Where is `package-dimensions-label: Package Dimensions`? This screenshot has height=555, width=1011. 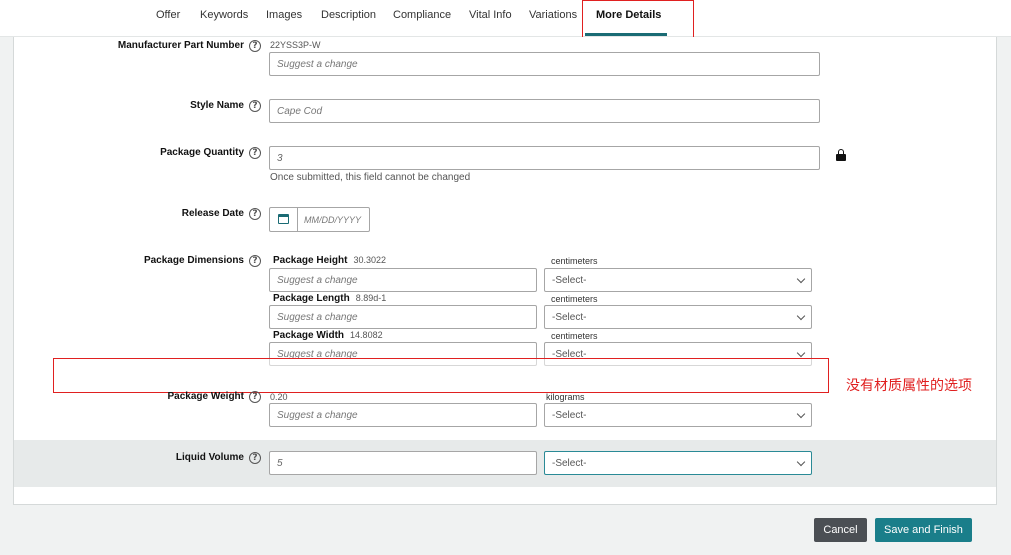 package-dimensions-label: Package Dimensions is located at coordinates (193, 260).